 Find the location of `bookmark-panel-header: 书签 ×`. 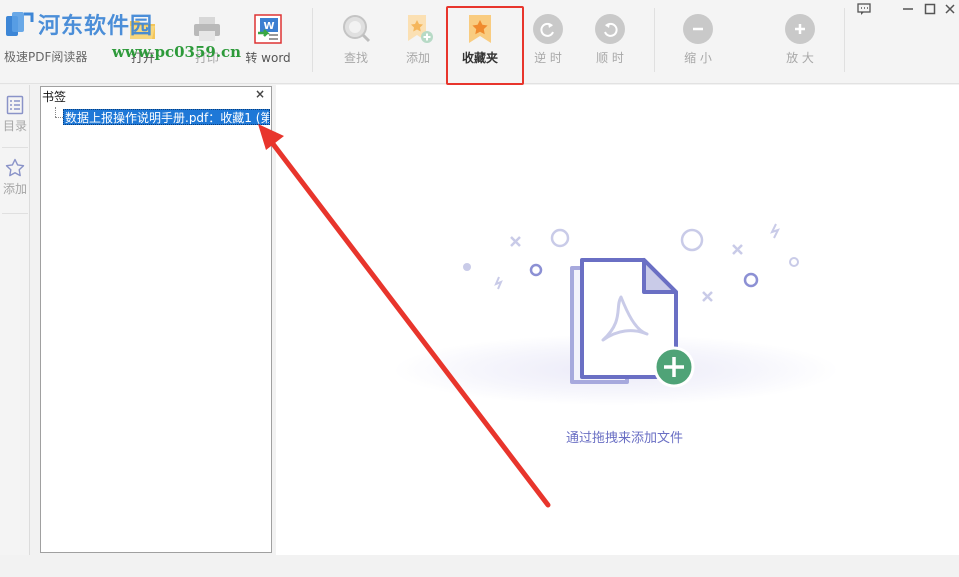

bookmark-panel-header: 书签 × is located at coordinates (156, 95).